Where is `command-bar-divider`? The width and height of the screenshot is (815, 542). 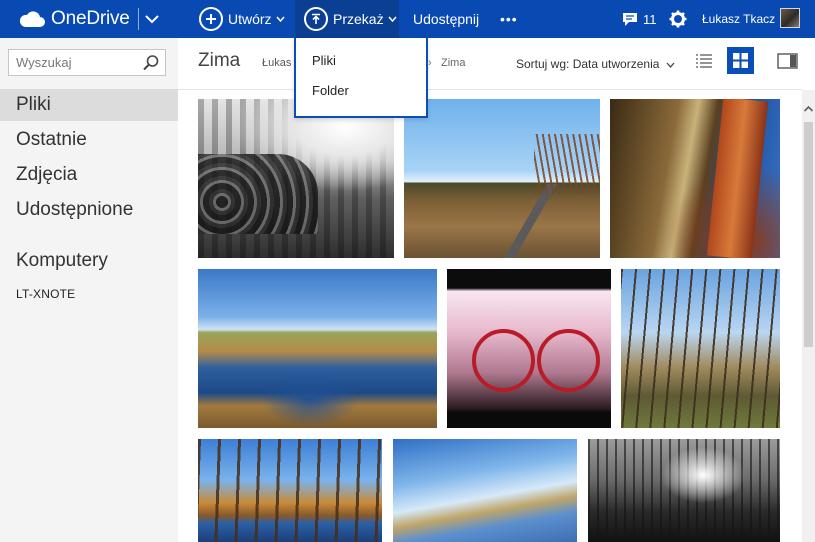 command-bar-divider is located at coordinates (490, 89).